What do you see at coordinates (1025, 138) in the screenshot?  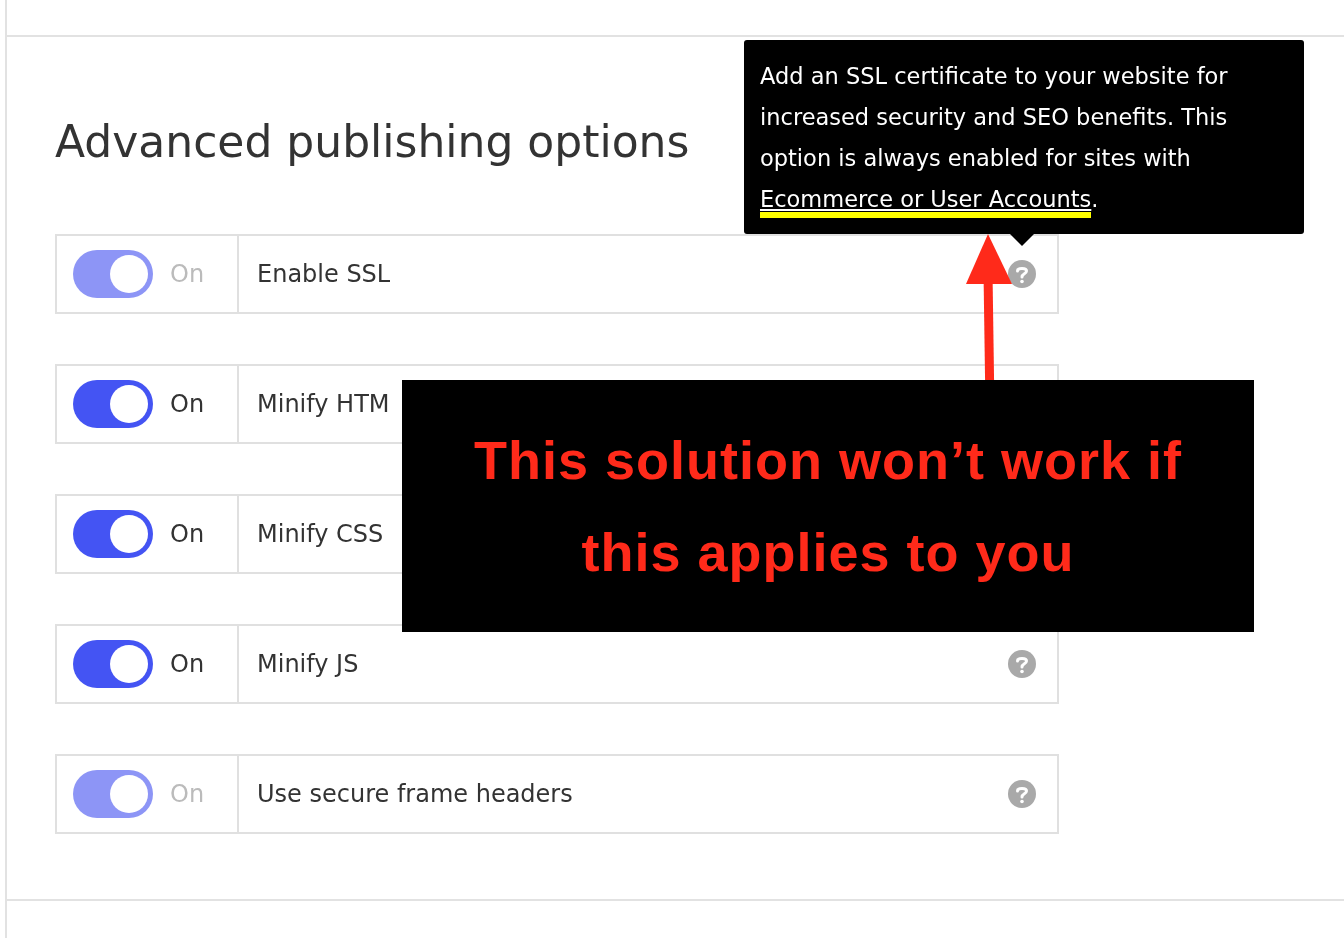 I see `tooltip-text: Add an SSL certificate to your website for increased security and SEO benefits. This option is always enabled for sites with Ecommerce or User Accounts.` at bounding box center [1025, 138].